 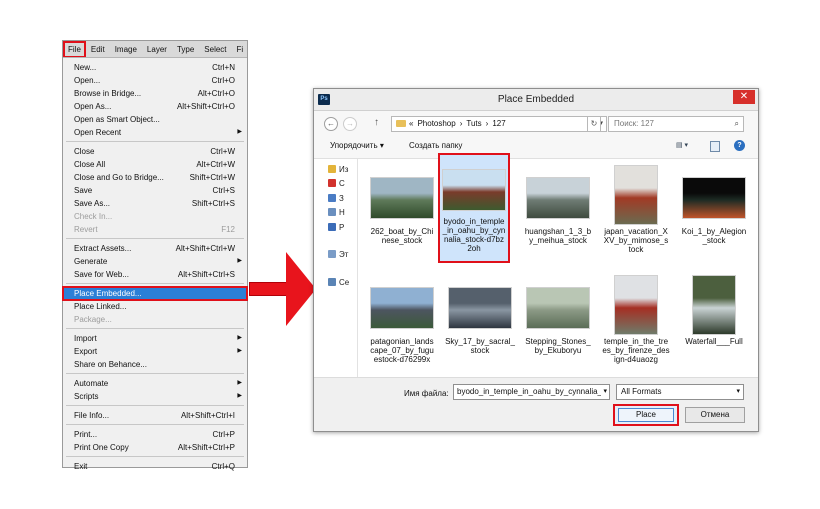 I want to click on menu-item-new: New... Ctrl+N, so click(x=155, y=67).